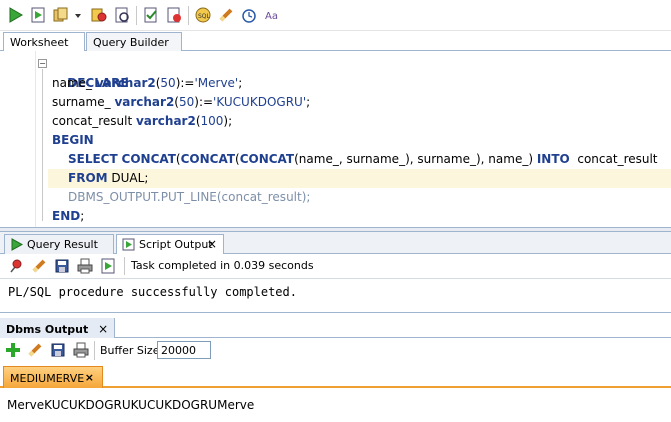 This screenshot has width=671, height=422. Describe the element at coordinates (47, 329) in the screenshot. I see `dbms-output-title: Dbms Output` at that location.